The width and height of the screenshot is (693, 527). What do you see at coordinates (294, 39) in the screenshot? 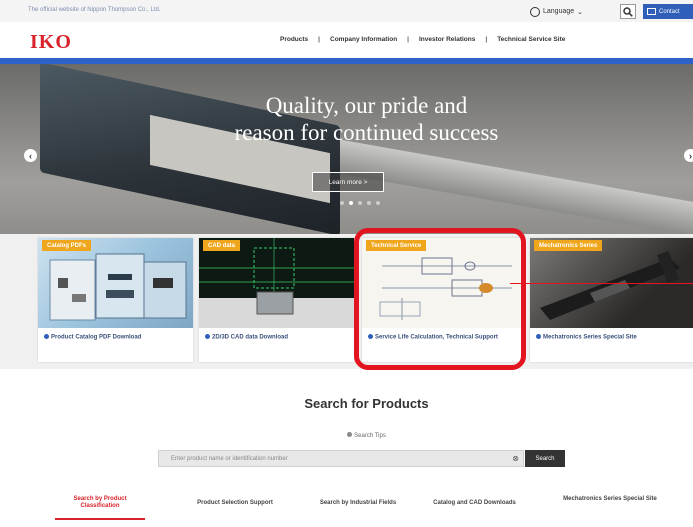
I see `nav-products: Products` at bounding box center [294, 39].